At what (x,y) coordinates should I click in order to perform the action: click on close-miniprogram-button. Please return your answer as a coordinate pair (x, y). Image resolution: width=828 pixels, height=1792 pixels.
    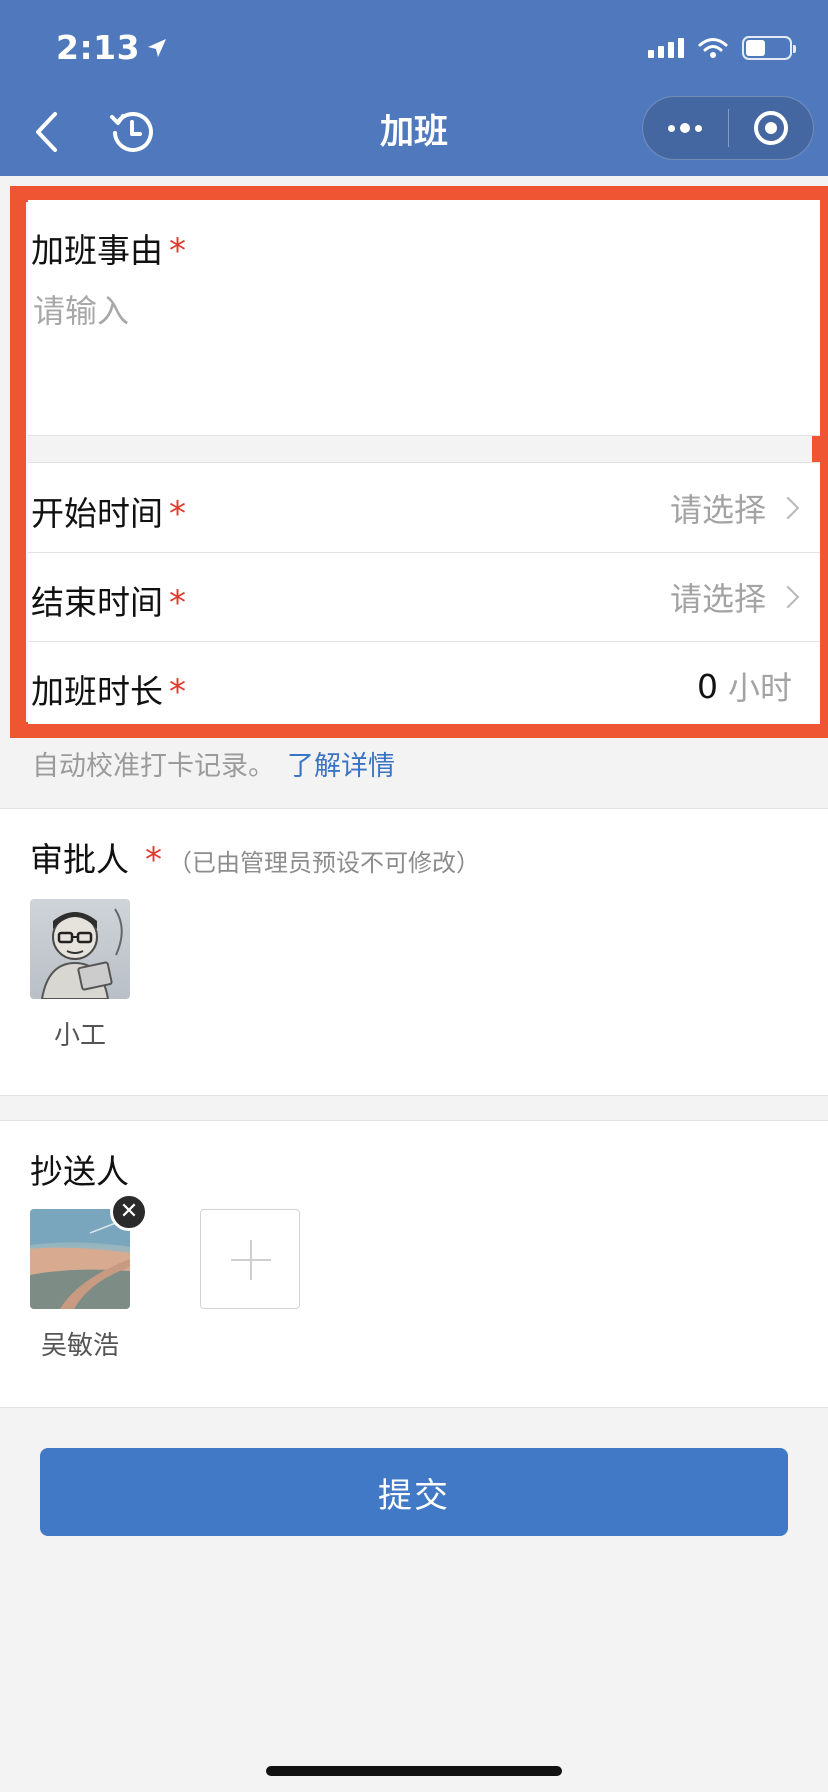
    Looking at the image, I should click on (771, 128).